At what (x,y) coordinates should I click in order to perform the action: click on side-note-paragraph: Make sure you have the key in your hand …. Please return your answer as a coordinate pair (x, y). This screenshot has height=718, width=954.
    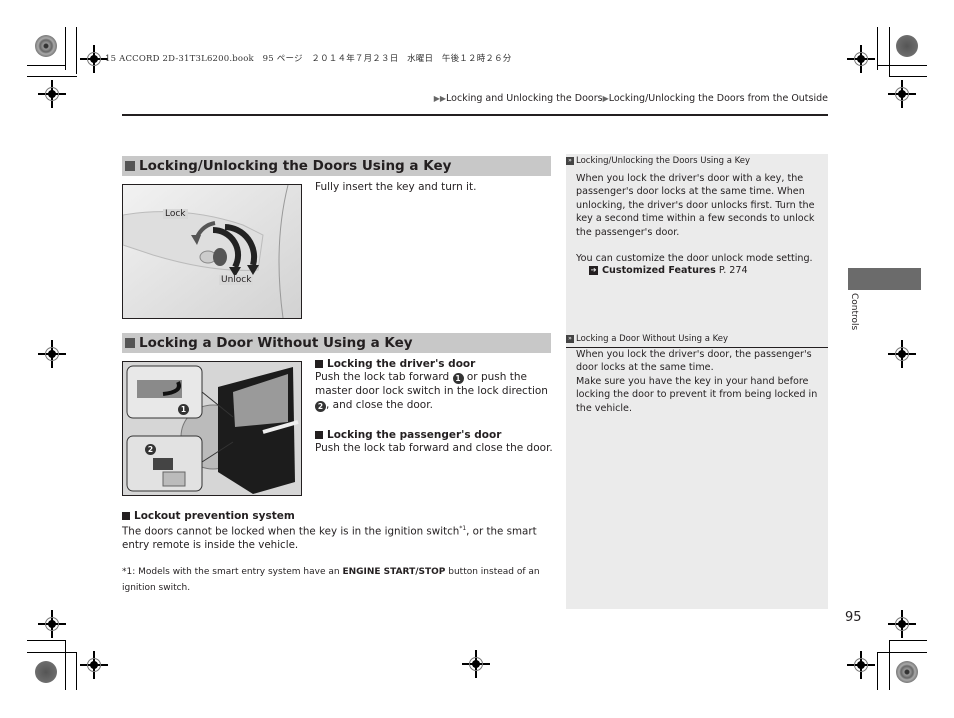
    Looking at the image, I should click on (697, 394).